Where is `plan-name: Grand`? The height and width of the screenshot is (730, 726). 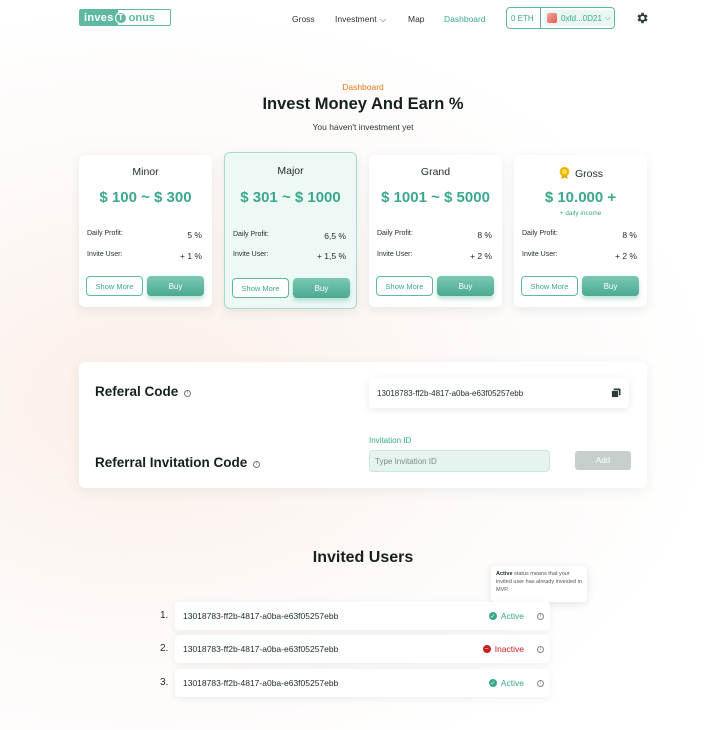
plan-name: Grand is located at coordinates (435, 172).